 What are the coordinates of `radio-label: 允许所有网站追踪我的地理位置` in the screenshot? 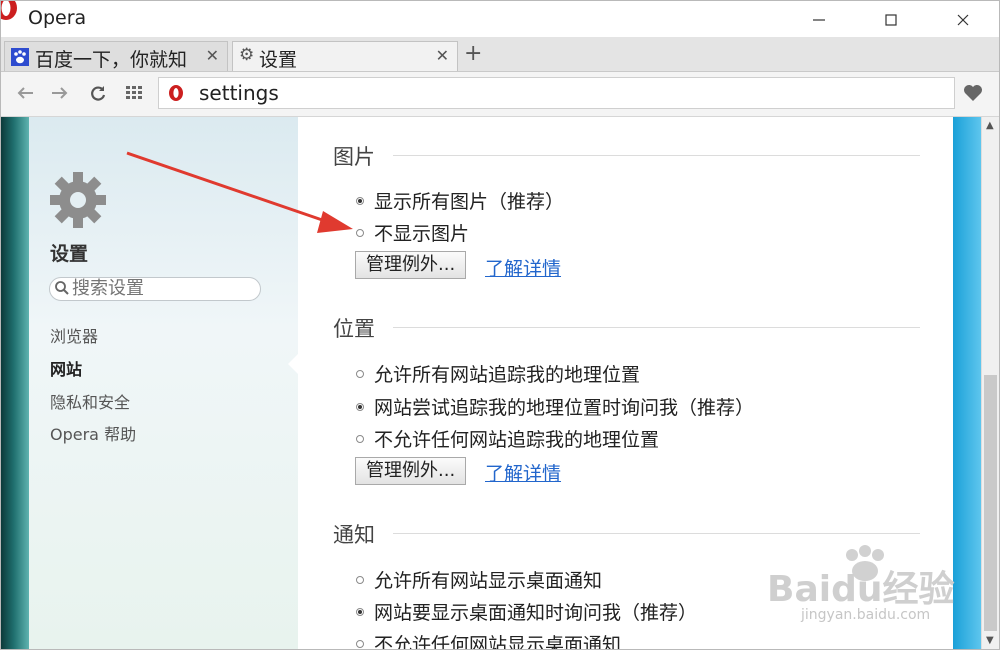 It's located at (507, 375).